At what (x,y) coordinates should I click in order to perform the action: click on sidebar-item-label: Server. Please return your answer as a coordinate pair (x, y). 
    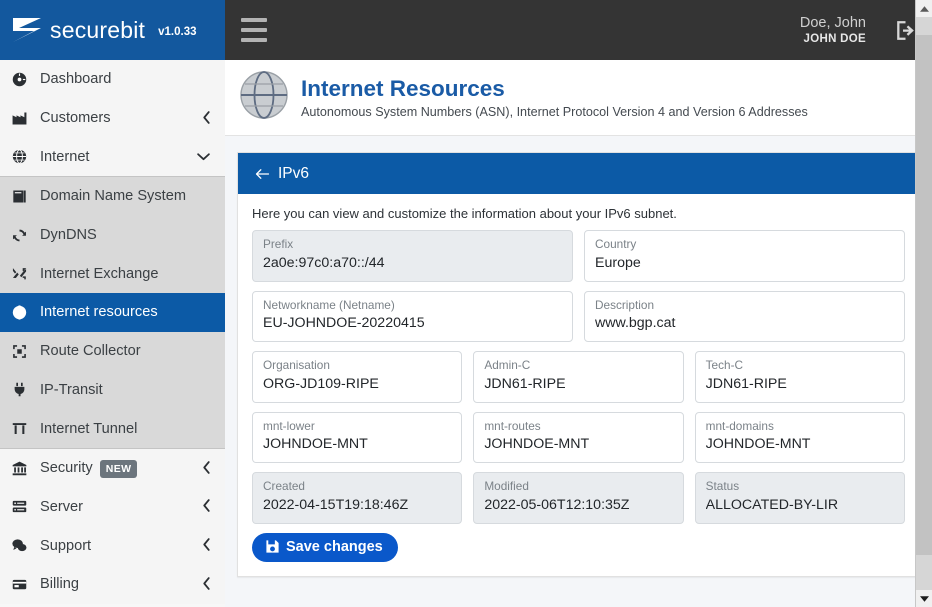
    Looking at the image, I should click on (61, 506).